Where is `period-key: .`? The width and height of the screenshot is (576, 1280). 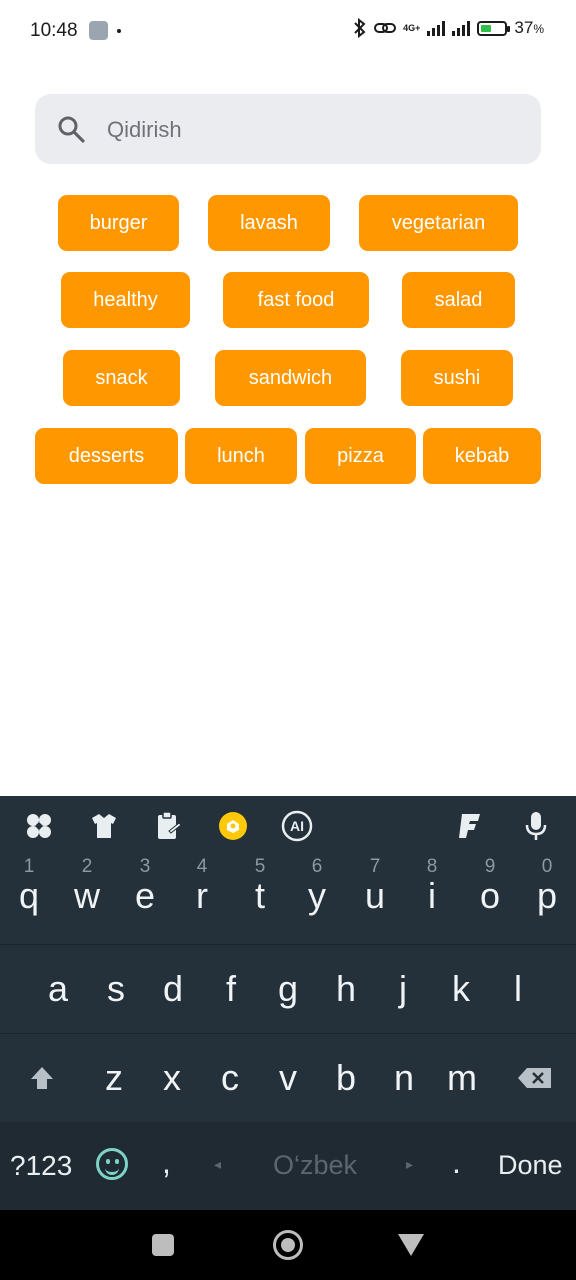
period-key: . is located at coordinates (456, 1162).